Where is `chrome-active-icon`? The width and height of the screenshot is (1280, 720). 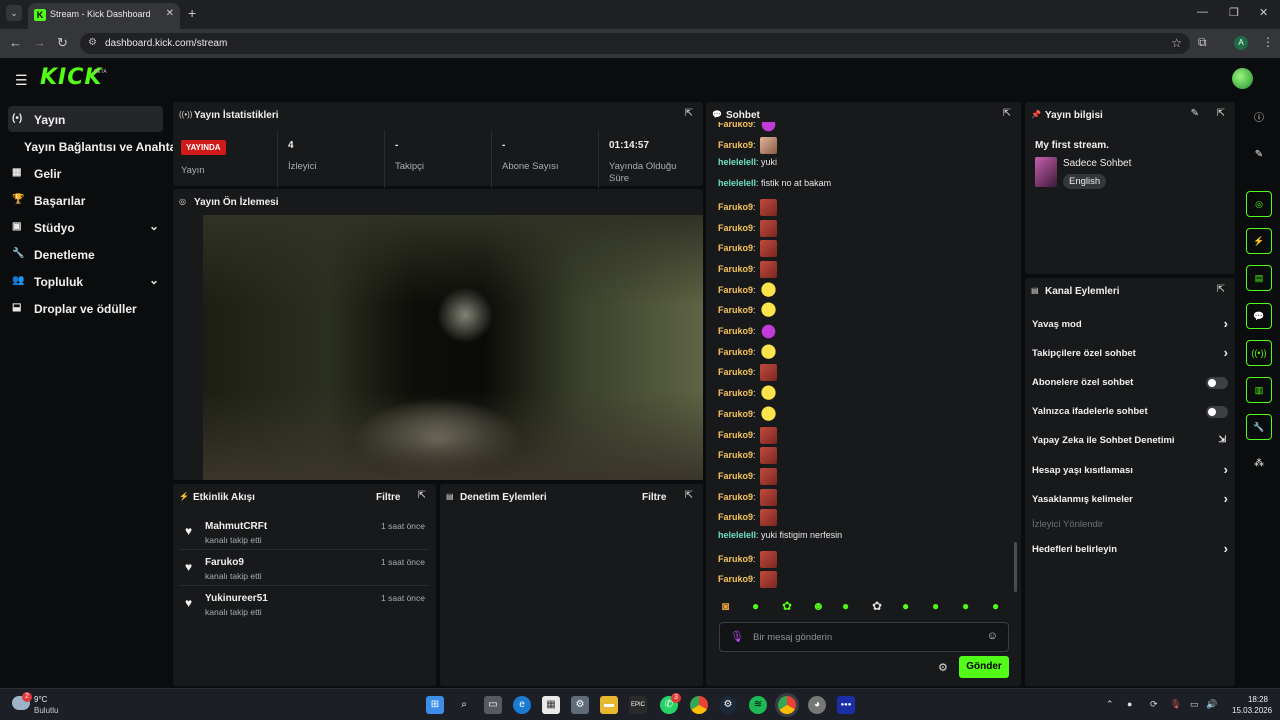 chrome-active-icon is located at coordinates (787, 705).